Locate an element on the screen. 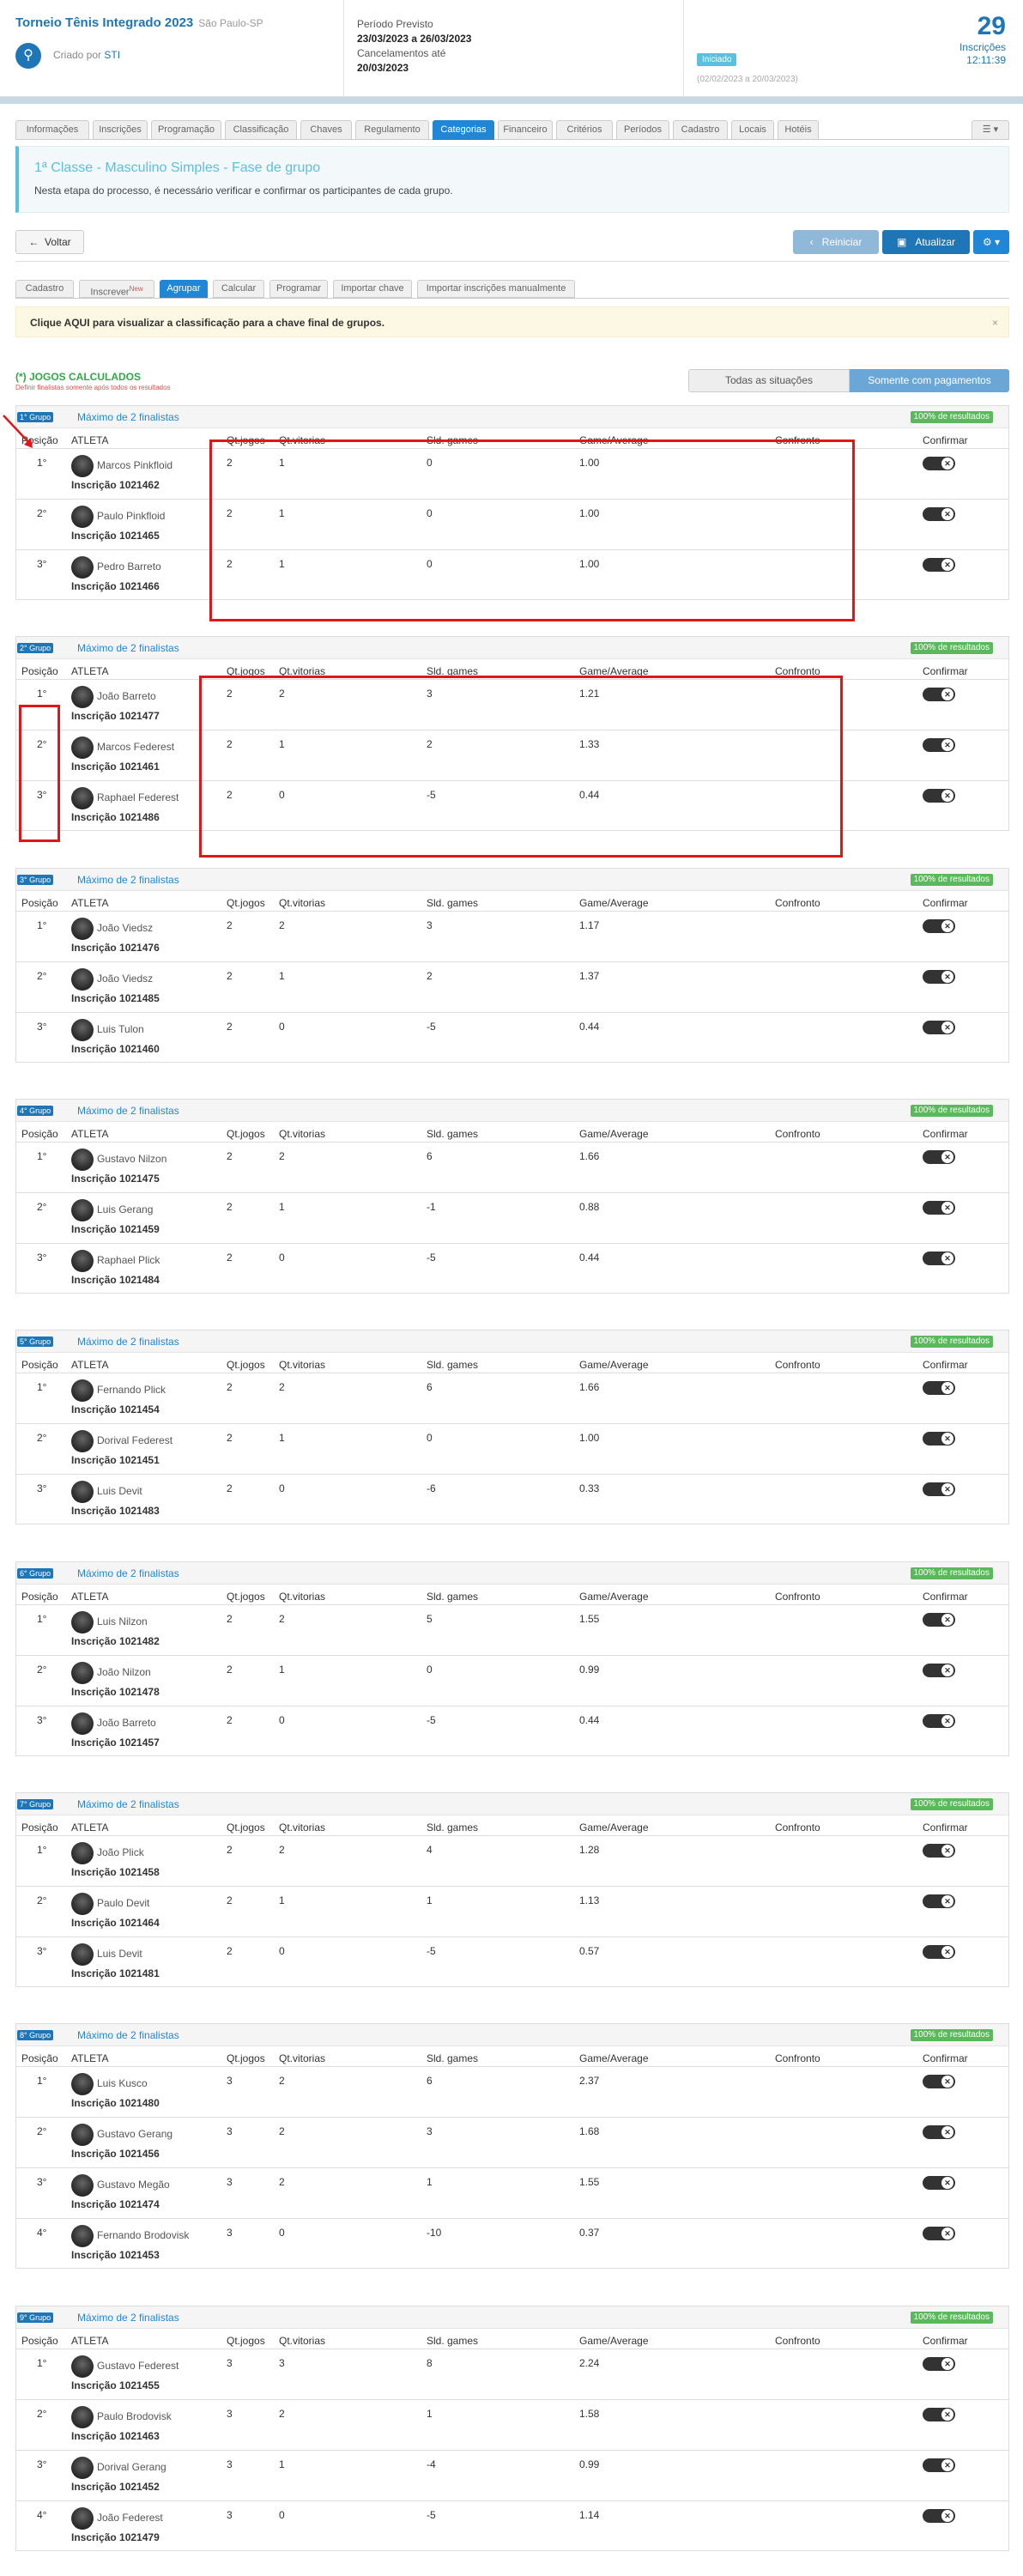 The image size is (1023, 2576). athlete-name: Gustavo Megão is located at coordinates (133, 2185).